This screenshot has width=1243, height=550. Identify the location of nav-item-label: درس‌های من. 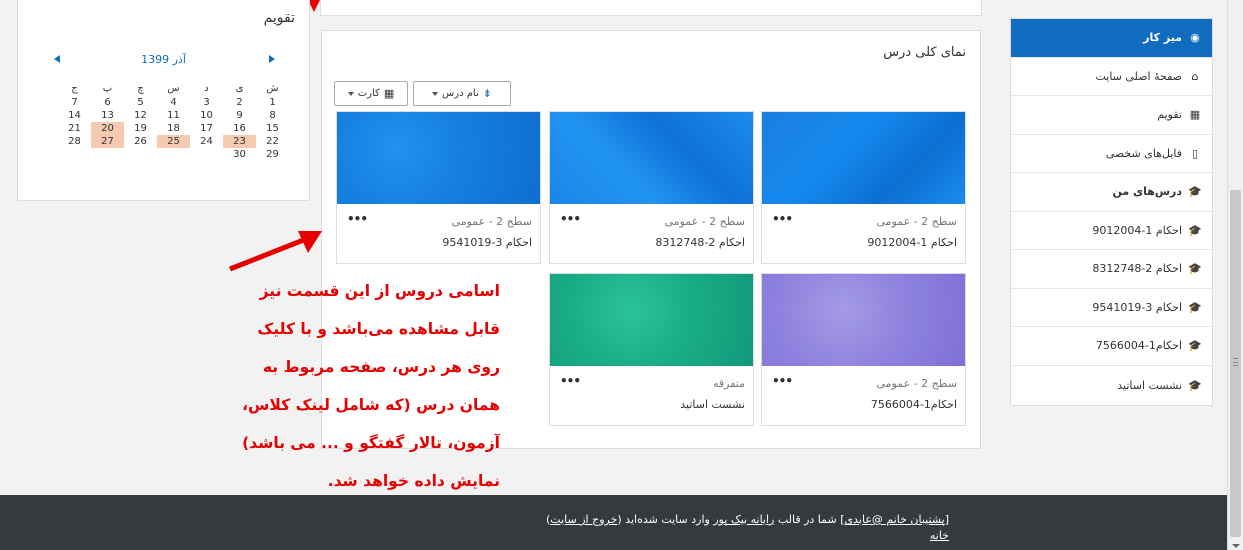
(1147, 192).